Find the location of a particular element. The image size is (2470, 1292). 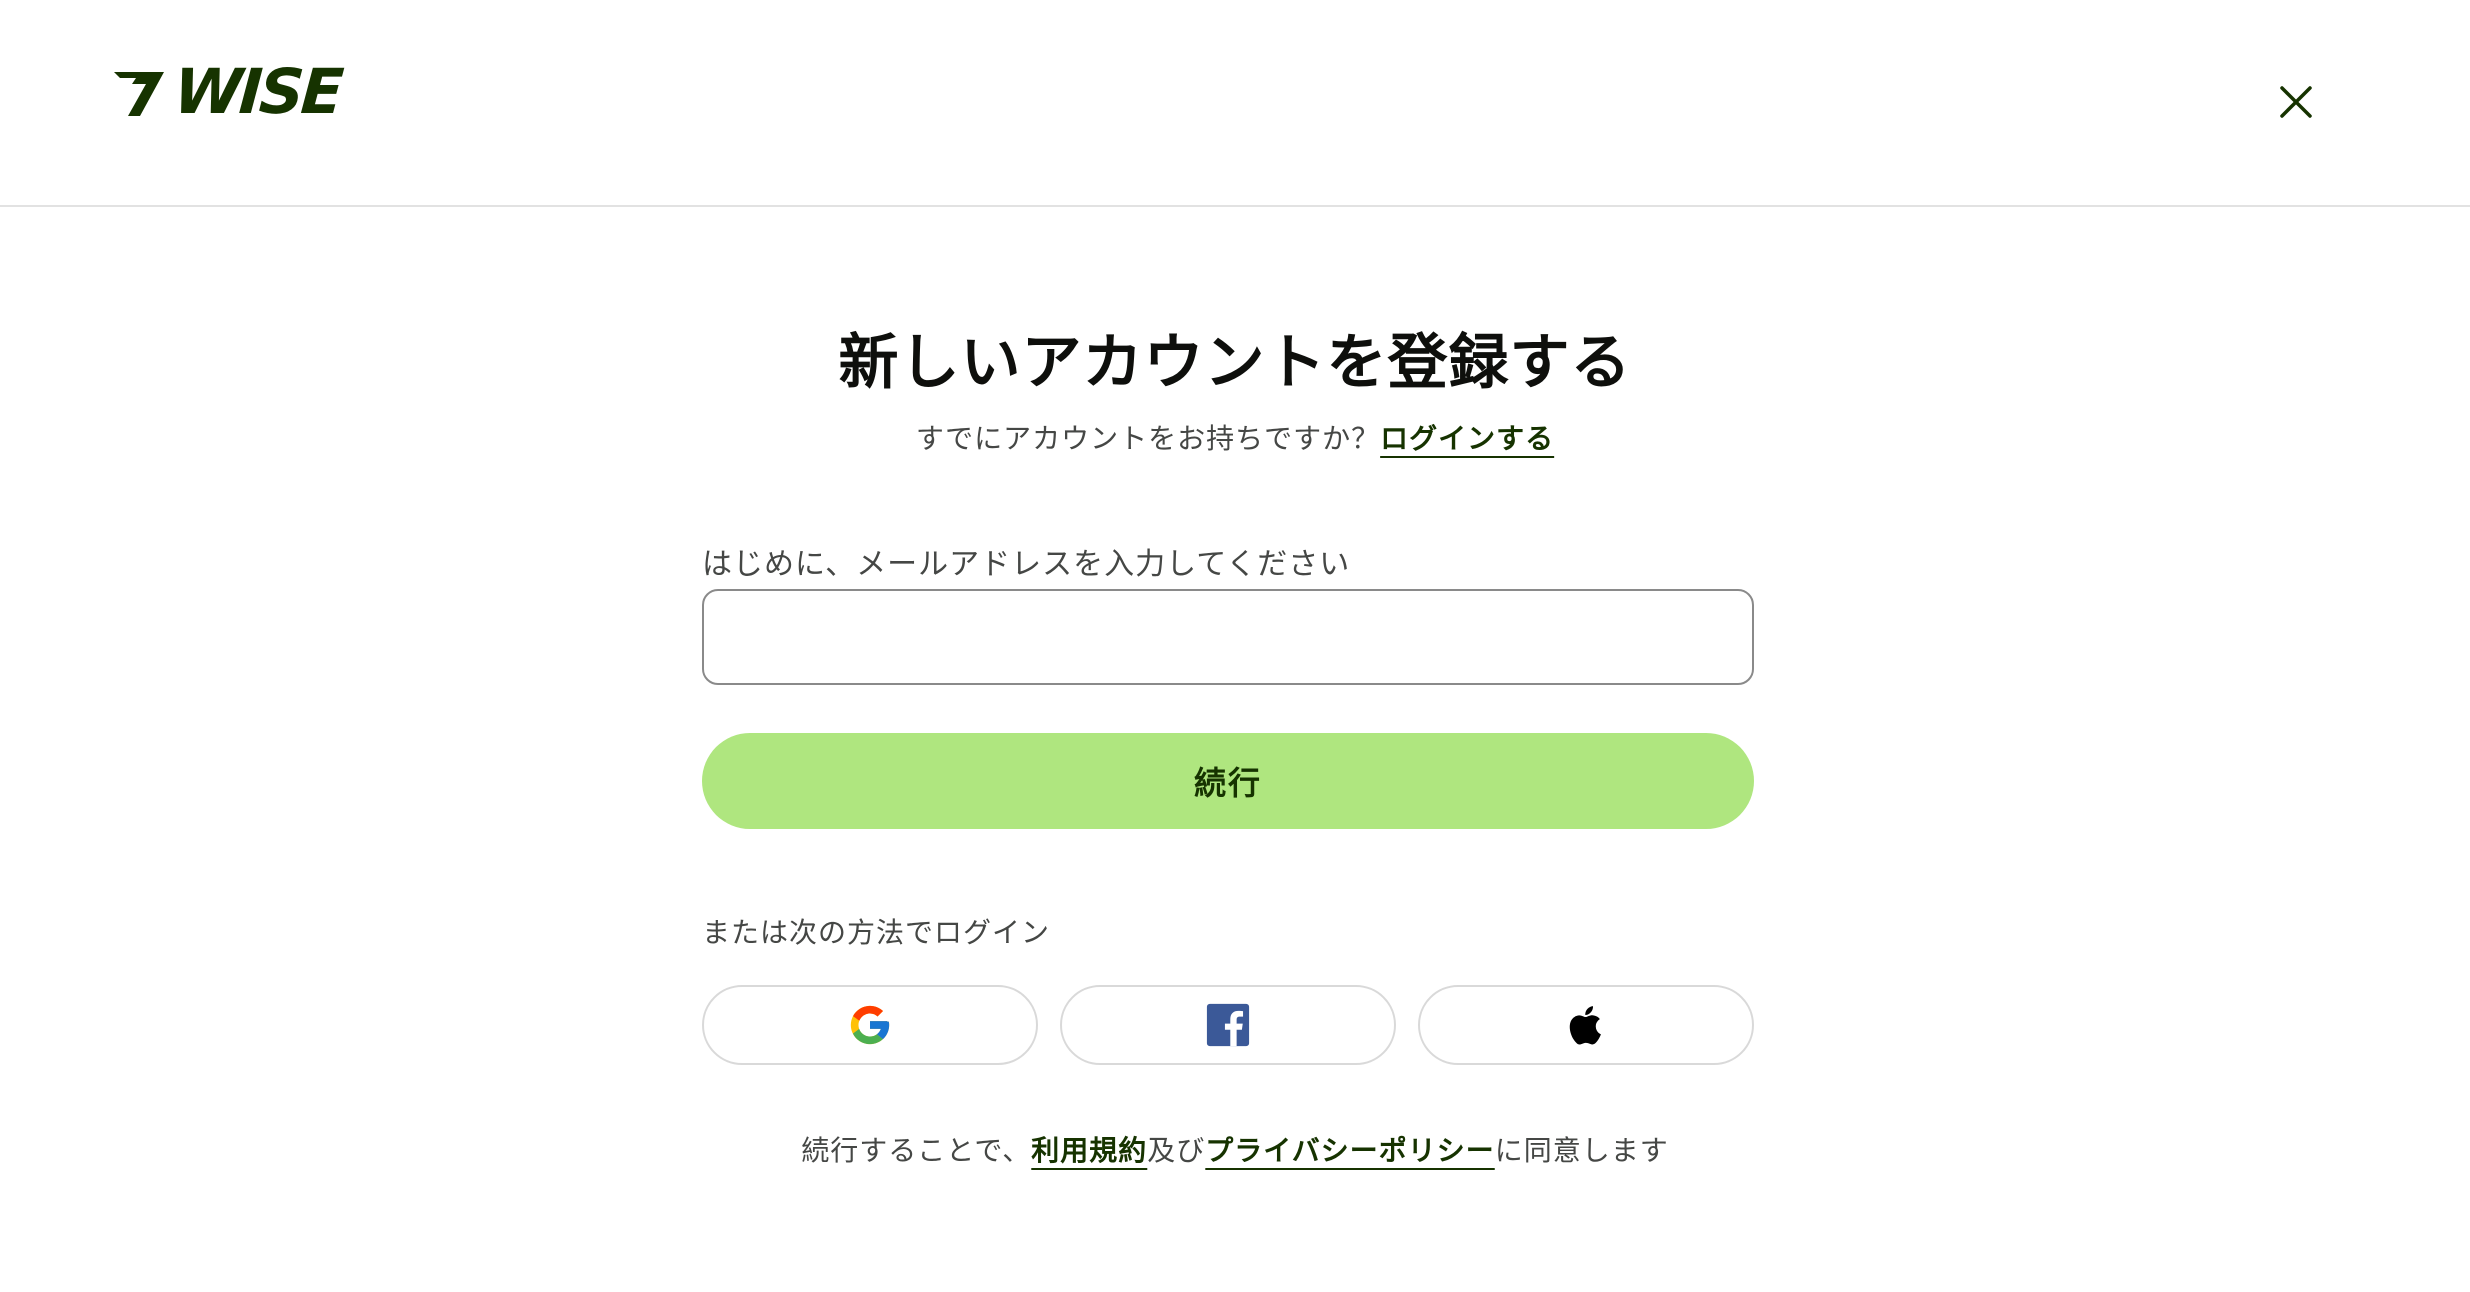

privacy-link: プライバシーポリシー is located at coordinates (1349, 1150).